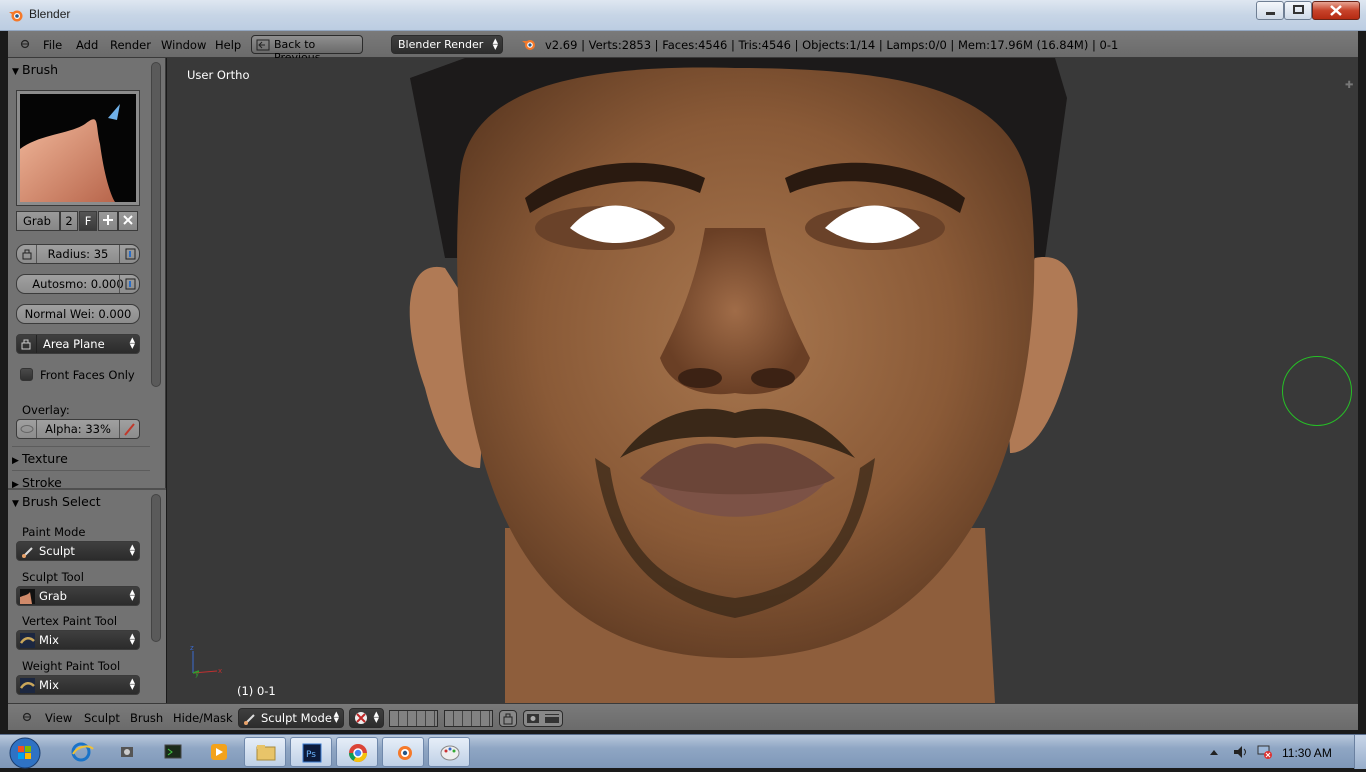 The image size is (1366, 772). What do you see at coordinates (1298, 10) in the screenshot?
I see `maximize-button` at bounding box center [1298, 10].